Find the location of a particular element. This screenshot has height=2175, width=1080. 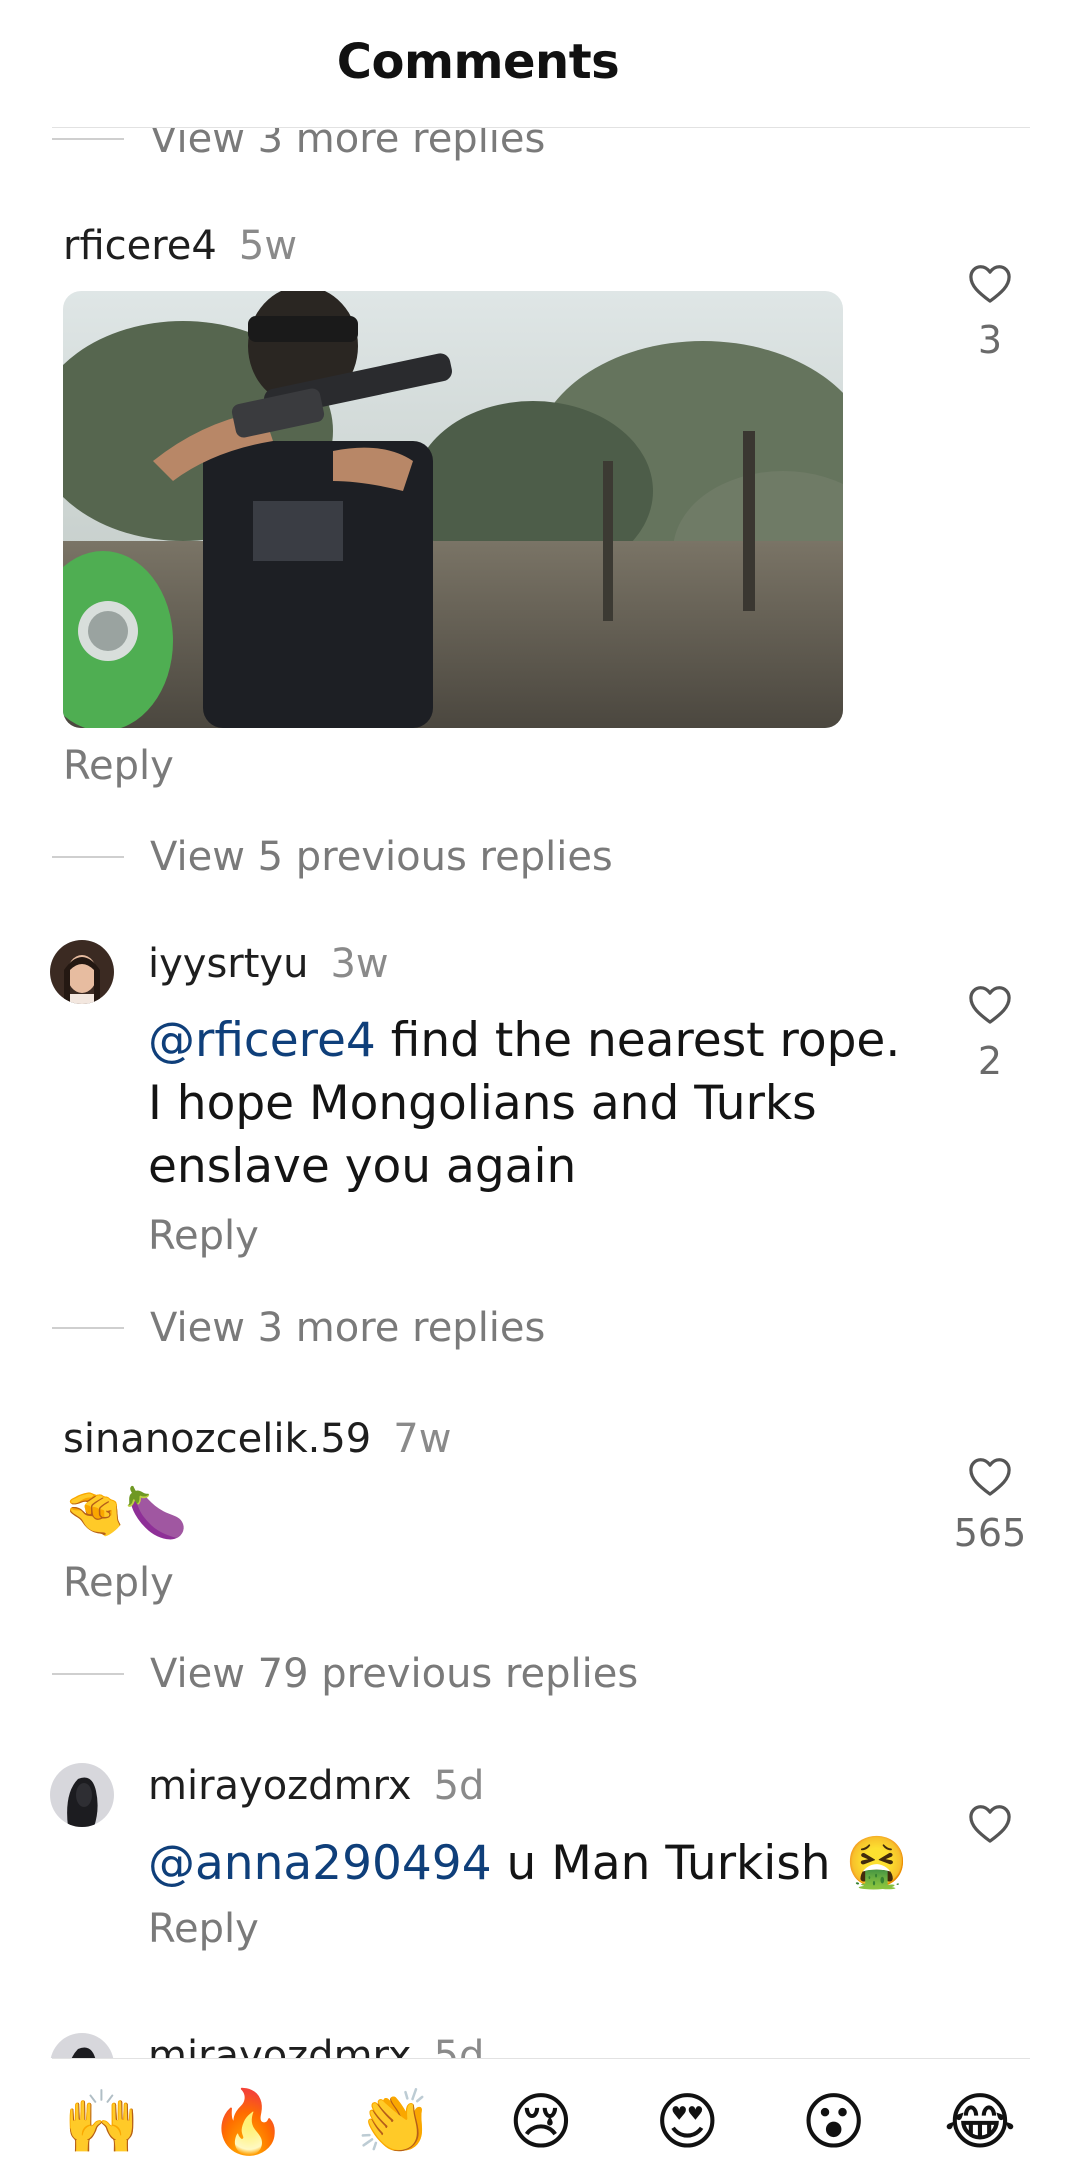

view-previous-replies-link: View 5 previous replies is located at coordinates (332, 857).